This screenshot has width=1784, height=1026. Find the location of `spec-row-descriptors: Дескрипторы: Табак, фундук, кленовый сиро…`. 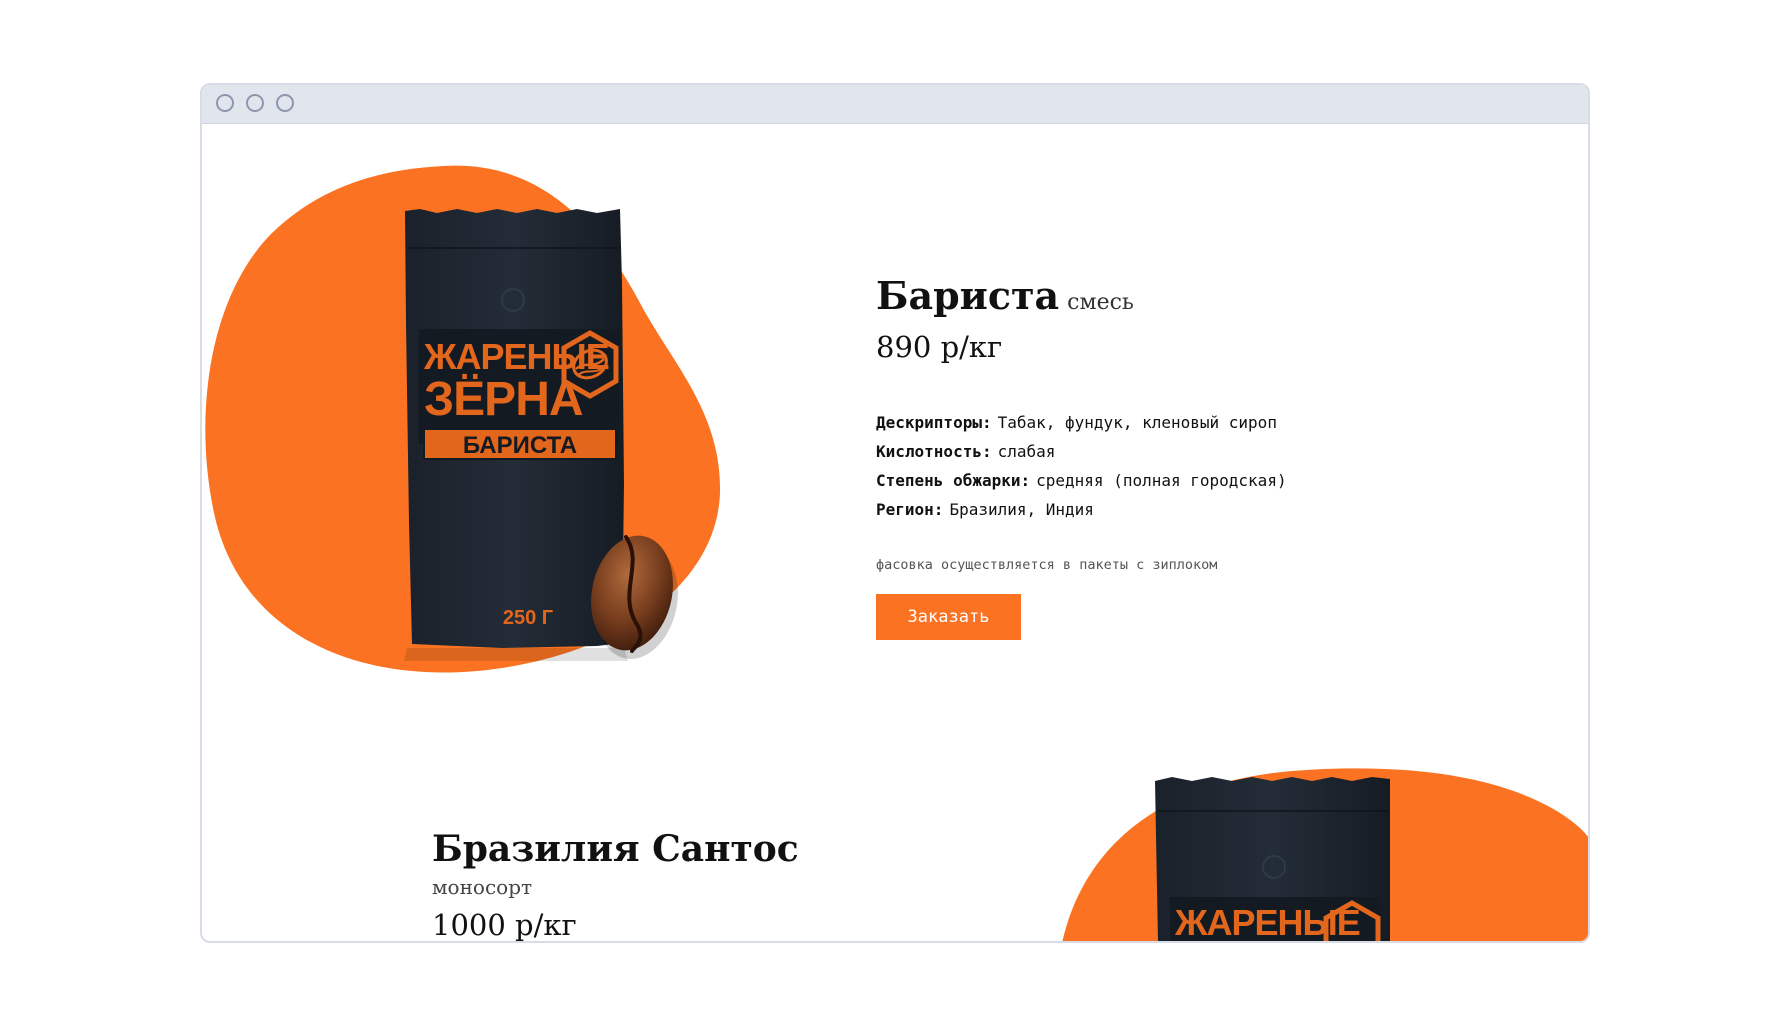

spec-row-descriptors: Дескрипторы: Табак, фундук, кленовый сиро… is located at coordinates (1081, 422).